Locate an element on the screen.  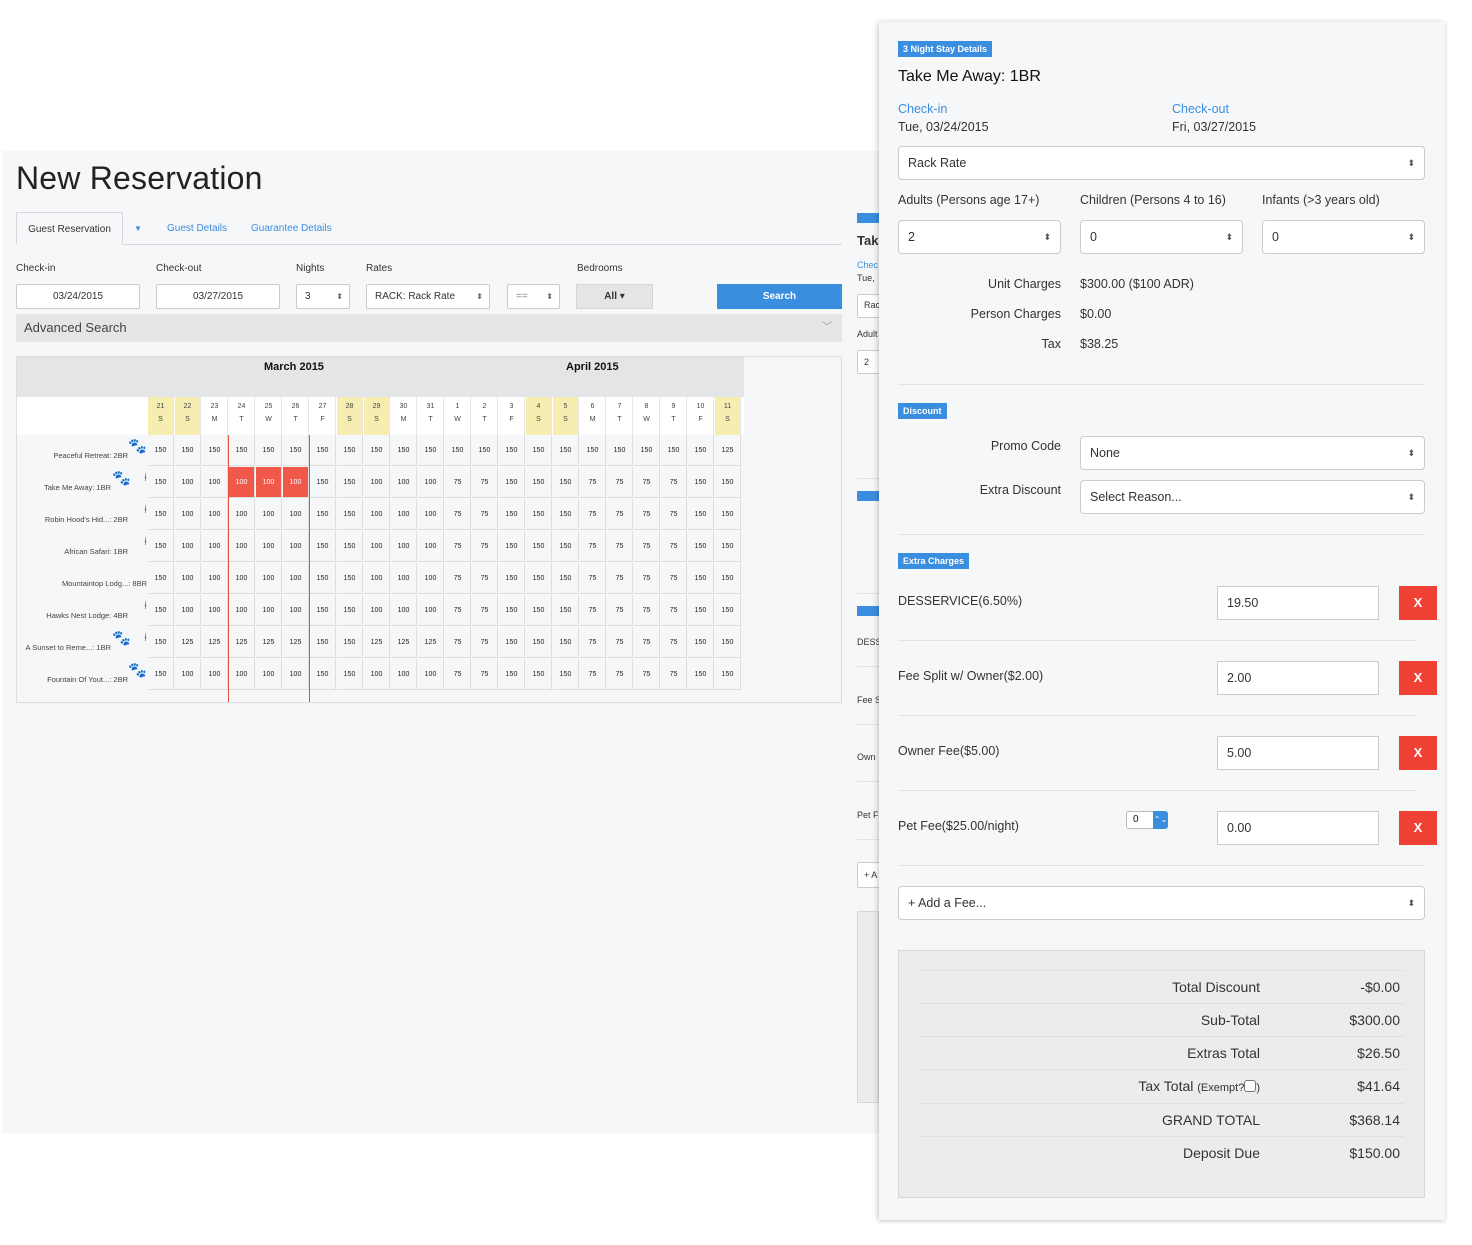
unit-name-cell: Peaceful Retreat: 2BR 🐾 is located at coordinates (82, 451).